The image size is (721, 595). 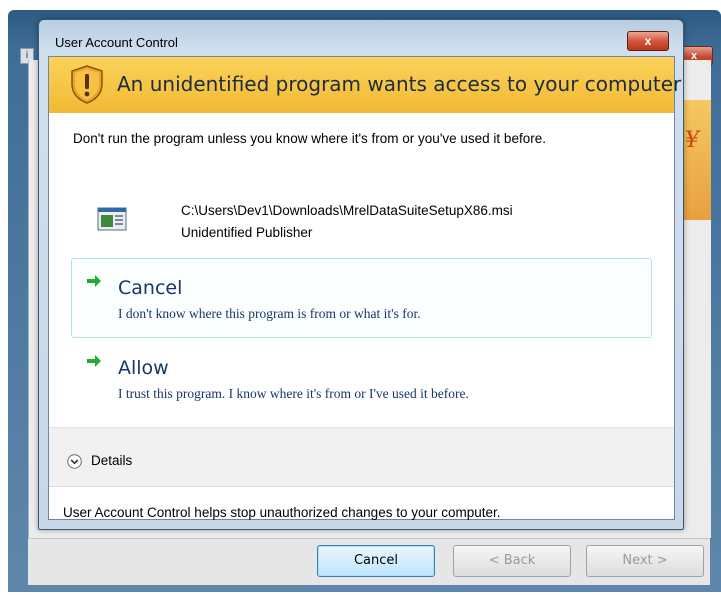 What do you see at coordinates (361, 457) in the screenshot?
I see `details-section: Details` at bounding box center [361, 457].